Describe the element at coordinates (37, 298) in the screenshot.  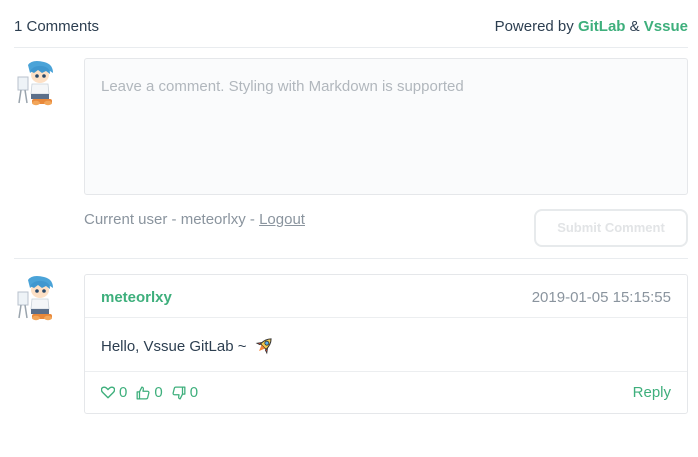
I see `comment-author-avatar` at that location.